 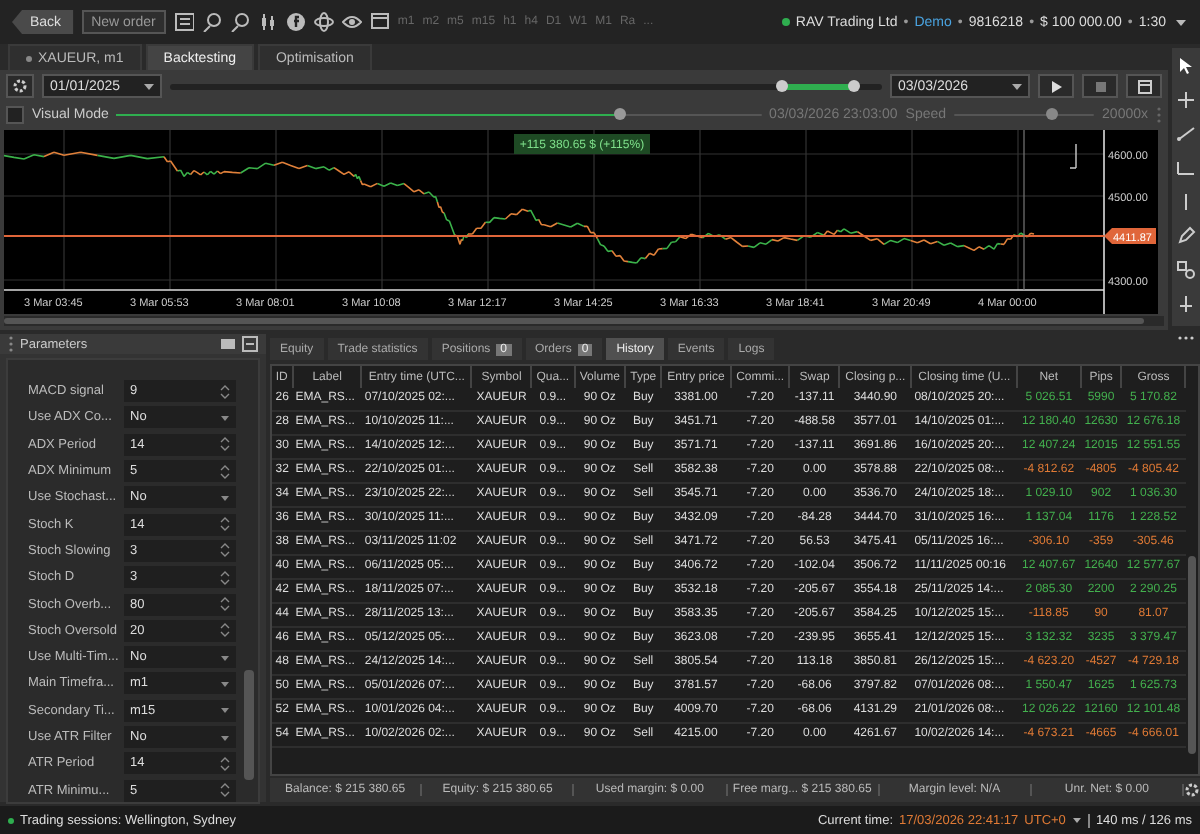 I want to click on crosshair-icon, so click(x=1186, y=100).